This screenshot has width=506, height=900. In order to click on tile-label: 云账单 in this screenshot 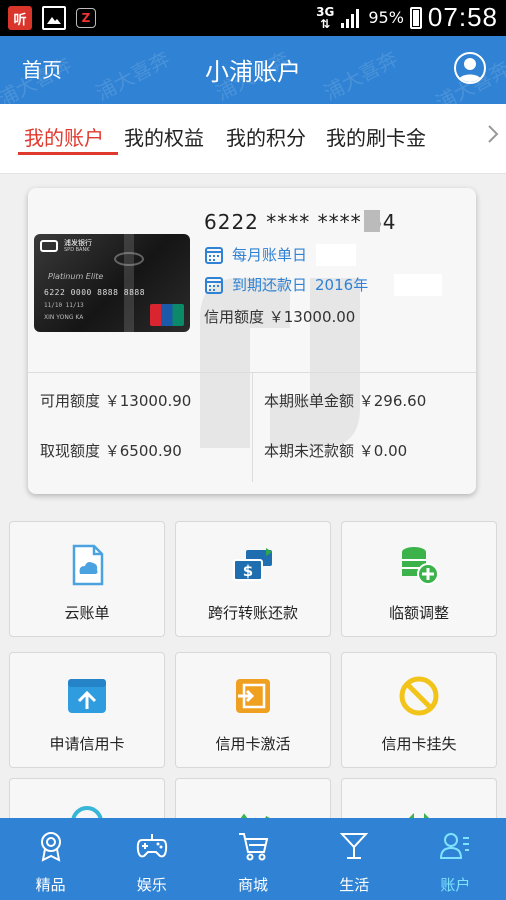, I will do `click(87, 613)`.